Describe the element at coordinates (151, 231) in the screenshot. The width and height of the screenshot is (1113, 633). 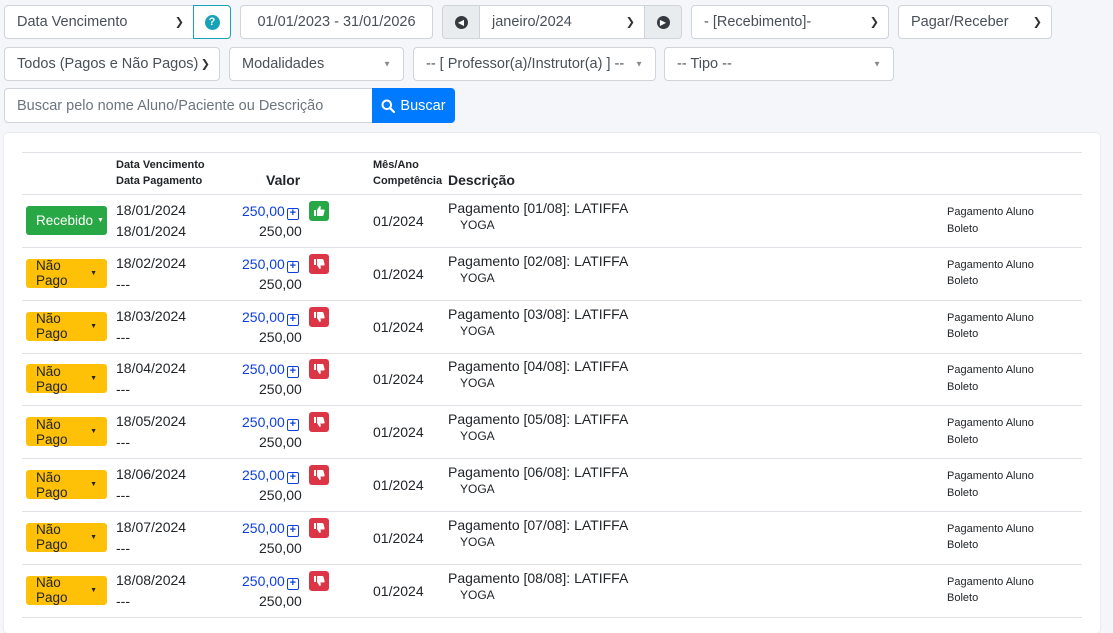
I see `pay-date: 18/01/2024` at that location.